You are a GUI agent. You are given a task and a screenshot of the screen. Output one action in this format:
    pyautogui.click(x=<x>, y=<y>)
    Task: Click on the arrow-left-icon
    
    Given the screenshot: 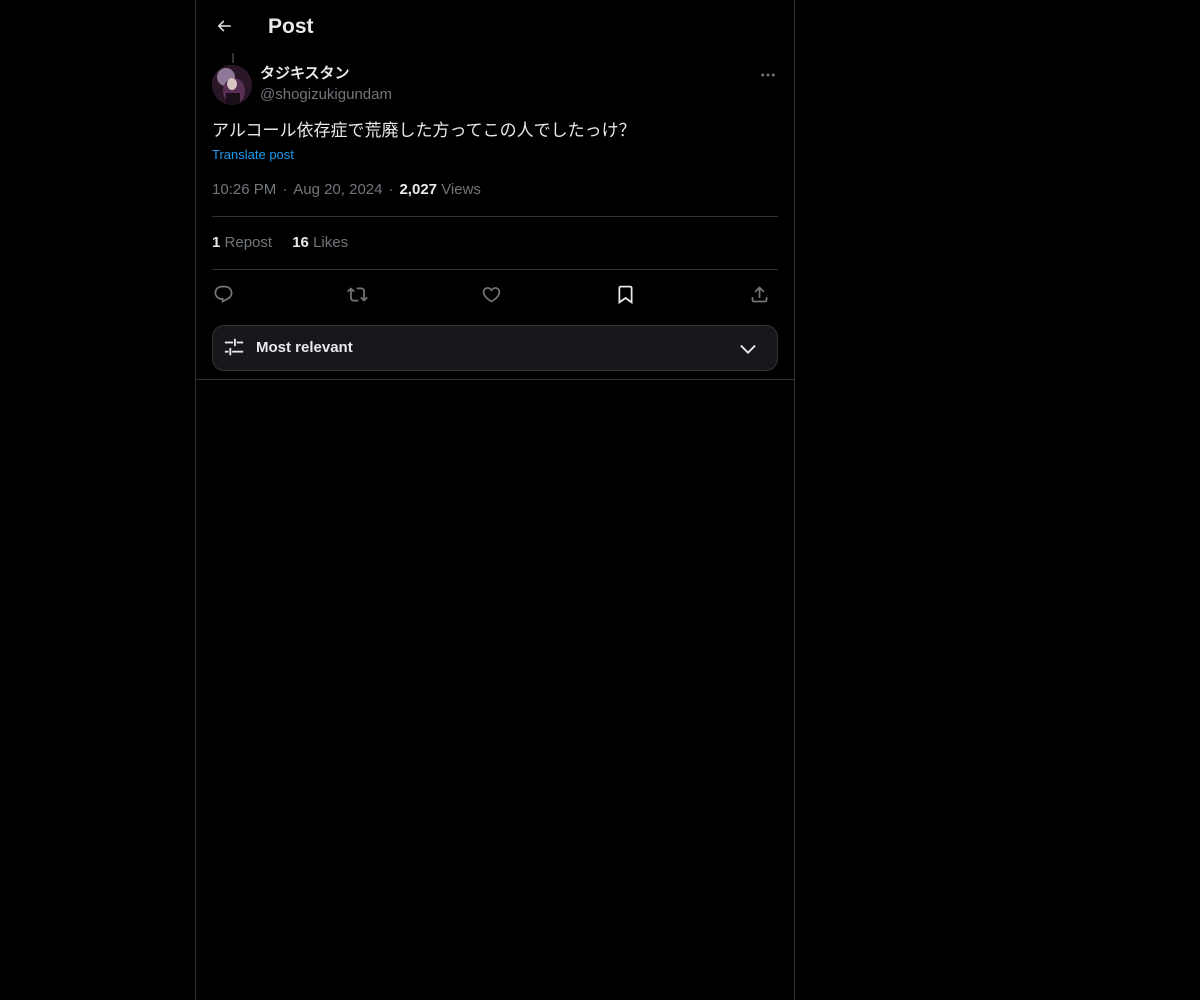 What is the action you would take?
    pyautogui.click(x=224, y=26)
    